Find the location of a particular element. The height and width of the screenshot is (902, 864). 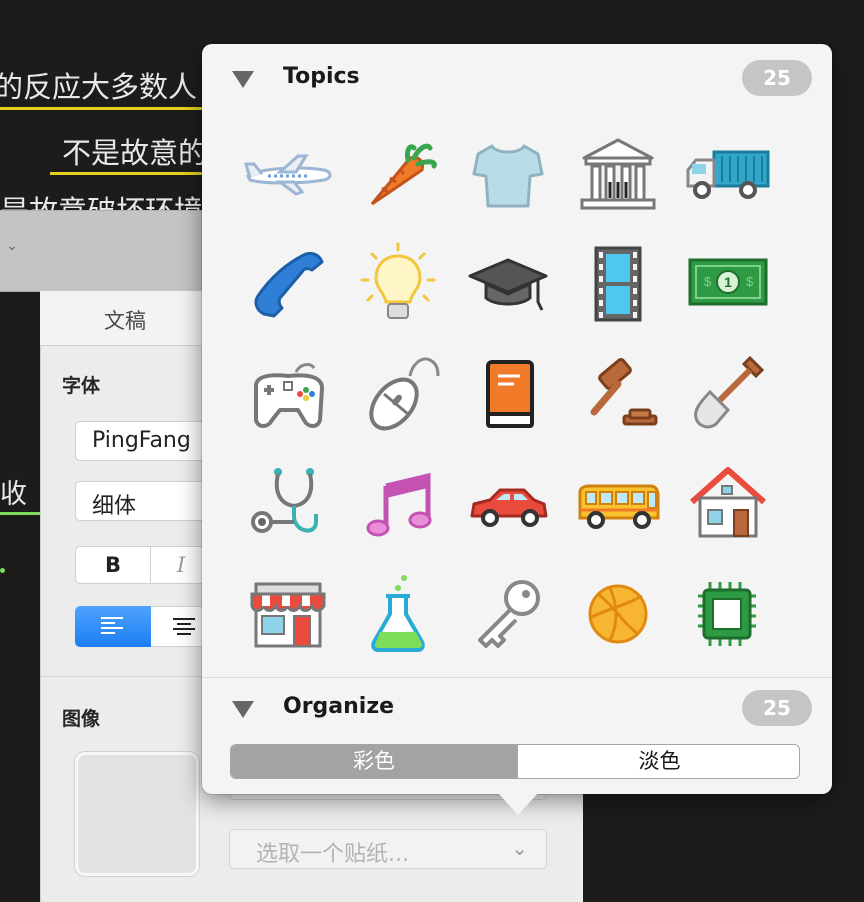

house-icon is located at coordinates (728, 504).